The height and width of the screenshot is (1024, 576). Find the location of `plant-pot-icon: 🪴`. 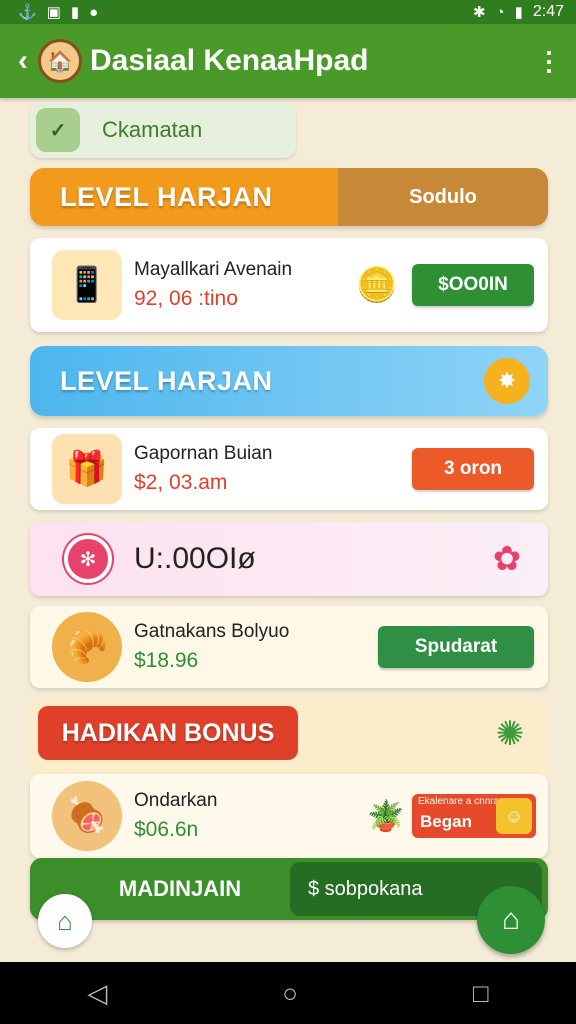

plant-pot-icon: 🪴 is located at coordinates (386, 816).